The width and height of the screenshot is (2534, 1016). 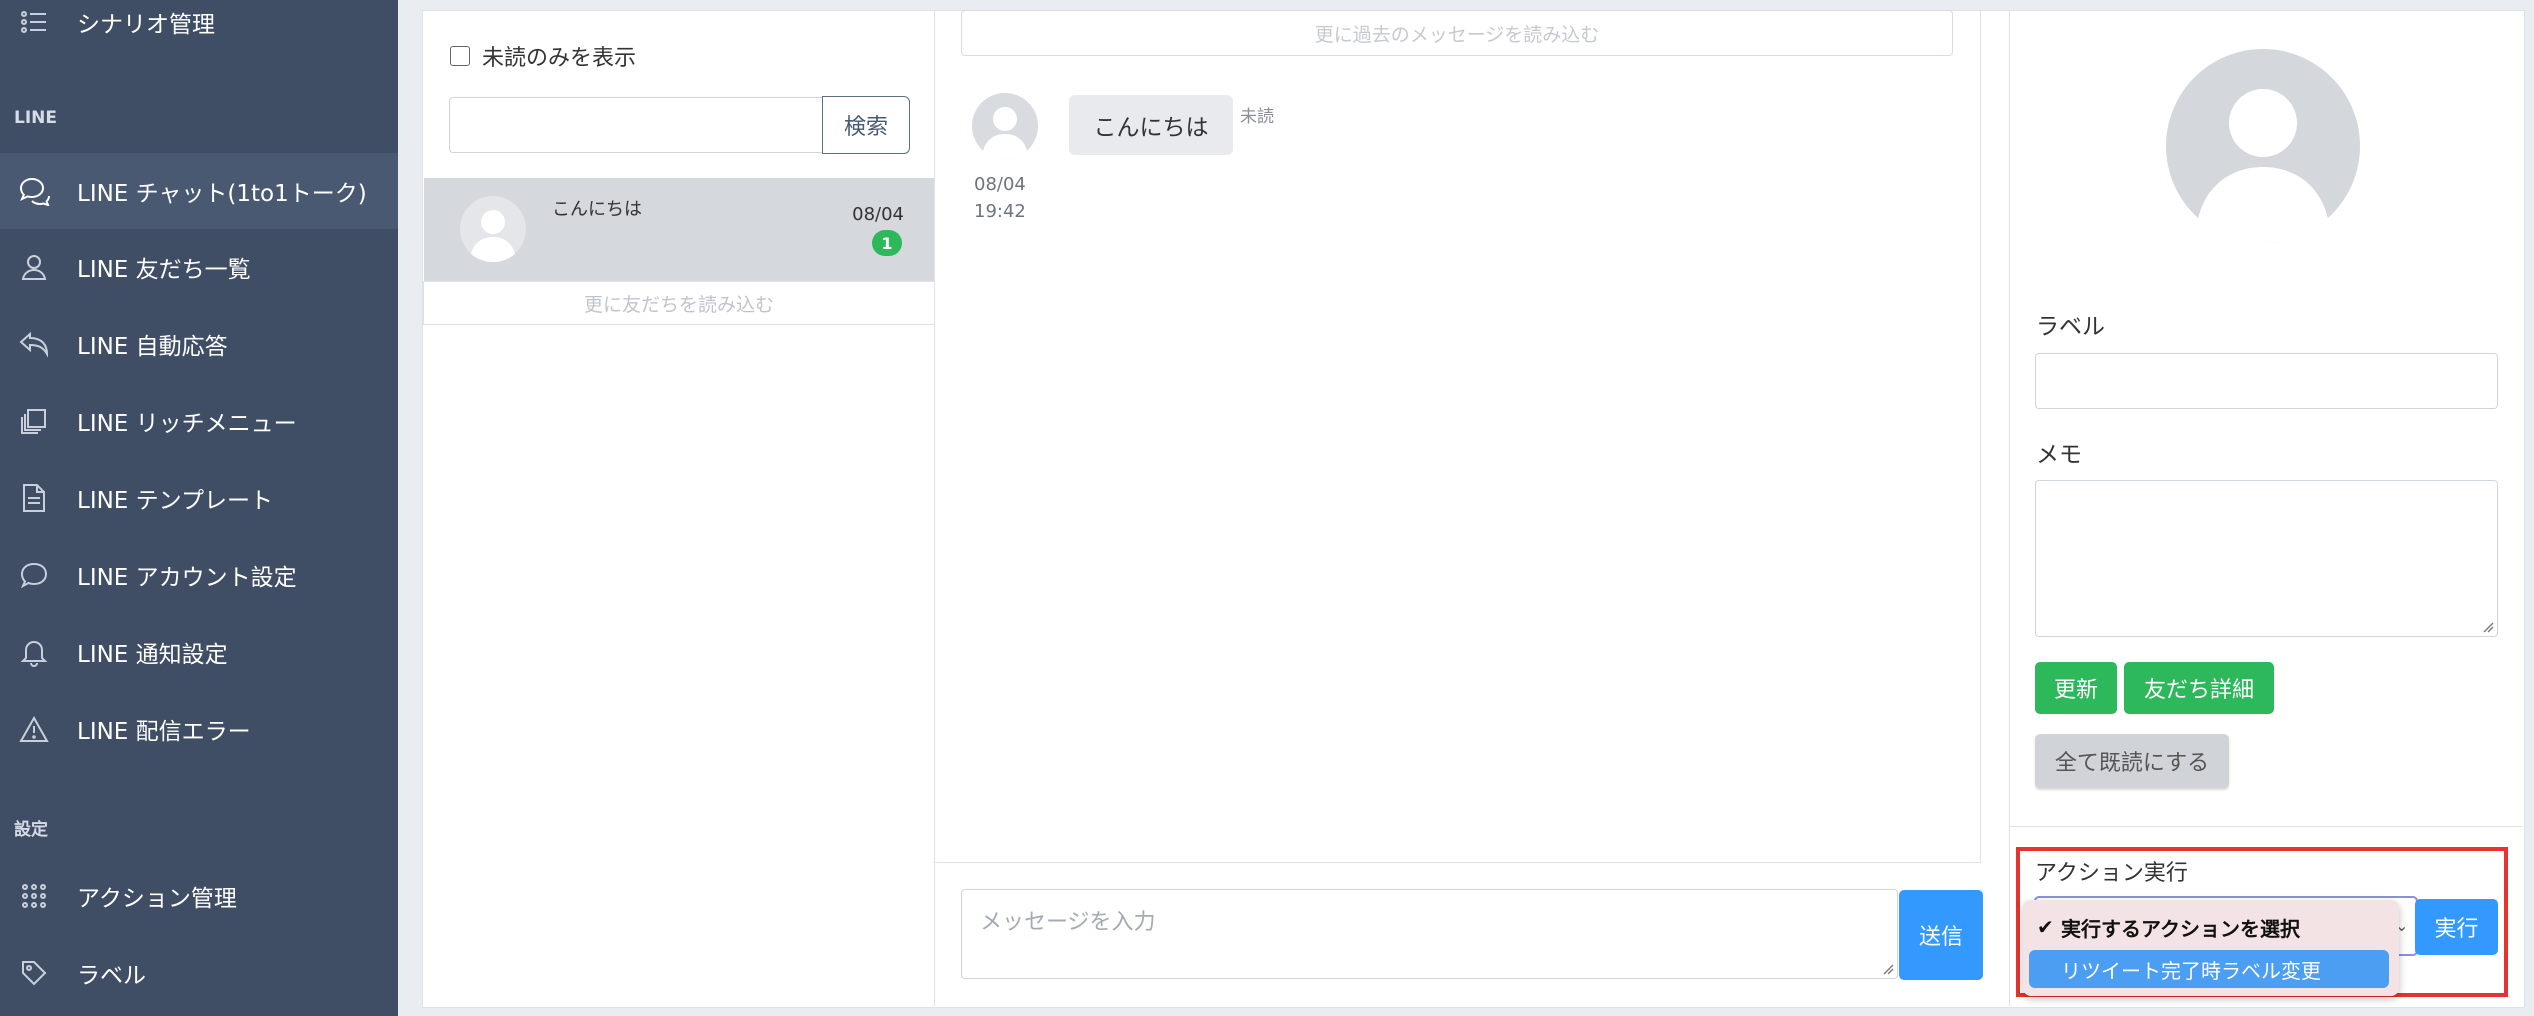 I want to click on unread-only-label: 未読のみを表示, so click(x=559, y=58).